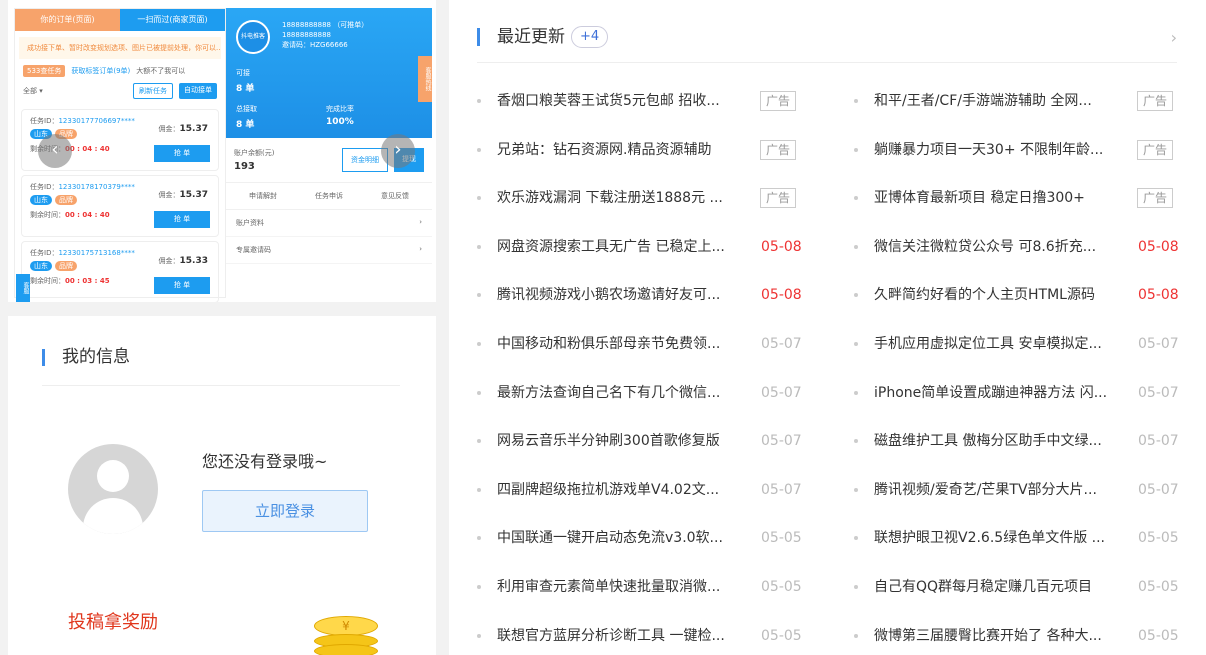 The width and height of the screenshot is (1206, 655). Describe the element at coordinates (23, 288) in the screenshot. I see `service-side-tab: 客服` at that location.